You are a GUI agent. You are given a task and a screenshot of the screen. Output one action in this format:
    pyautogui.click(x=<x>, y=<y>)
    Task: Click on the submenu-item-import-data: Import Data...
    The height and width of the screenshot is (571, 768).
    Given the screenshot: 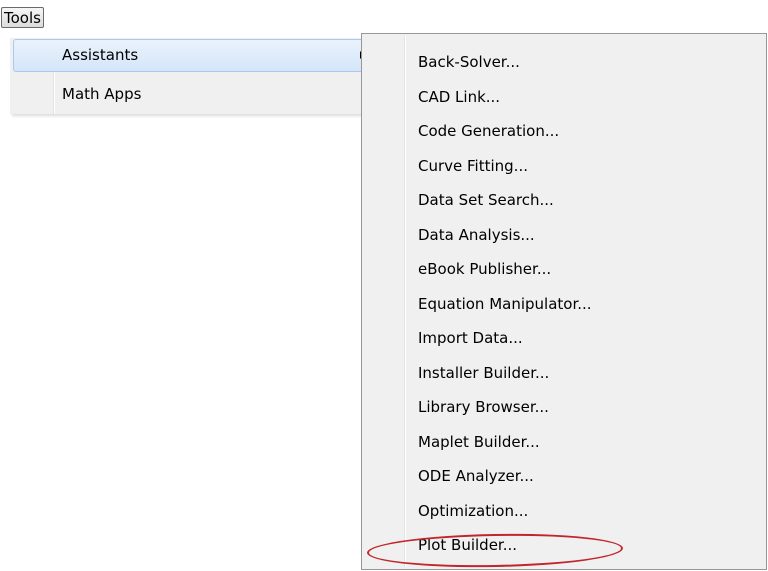 What is the action you would take?
    pyautogui.click(x=564, y=338)
    